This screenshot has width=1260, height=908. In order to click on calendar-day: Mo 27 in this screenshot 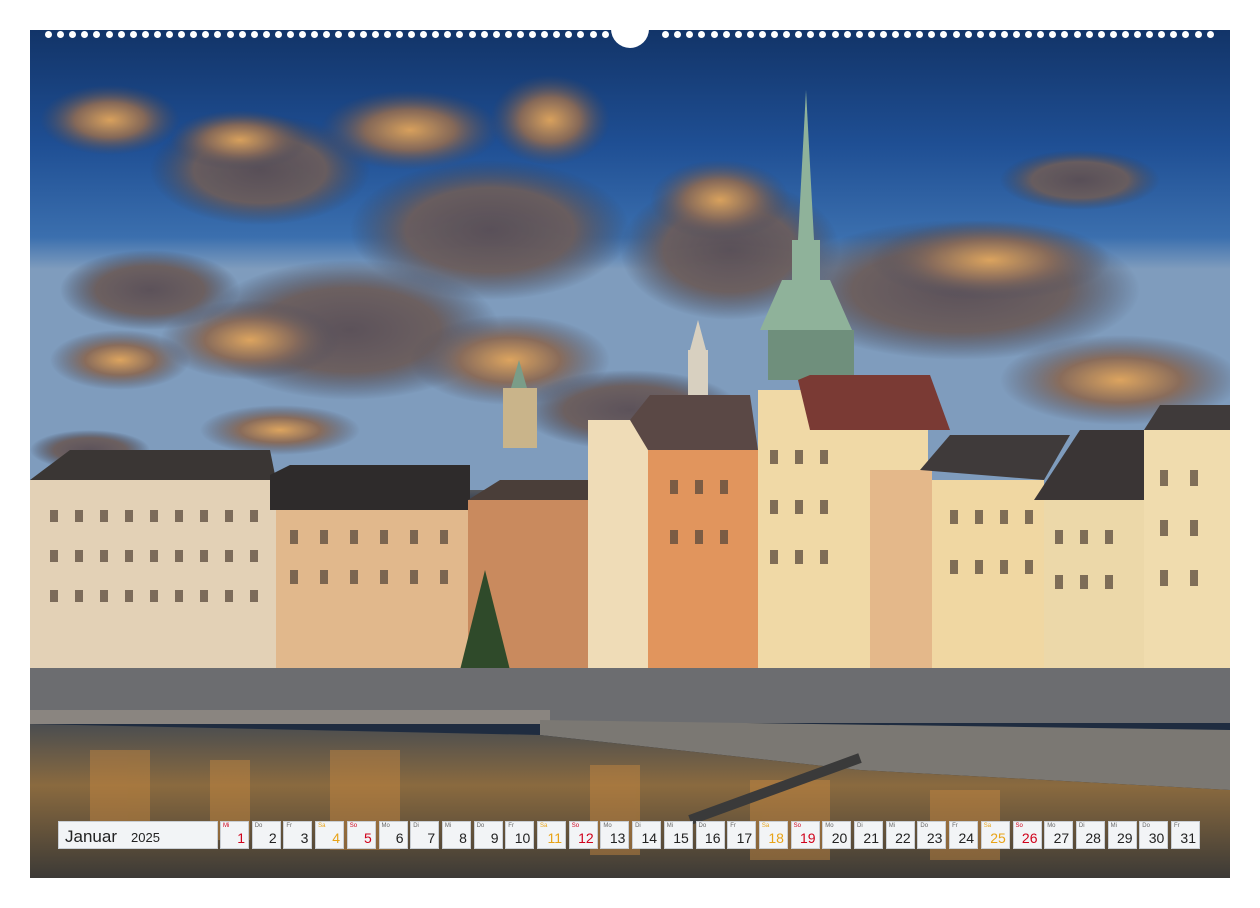, I will do `click(1059, 835)`.